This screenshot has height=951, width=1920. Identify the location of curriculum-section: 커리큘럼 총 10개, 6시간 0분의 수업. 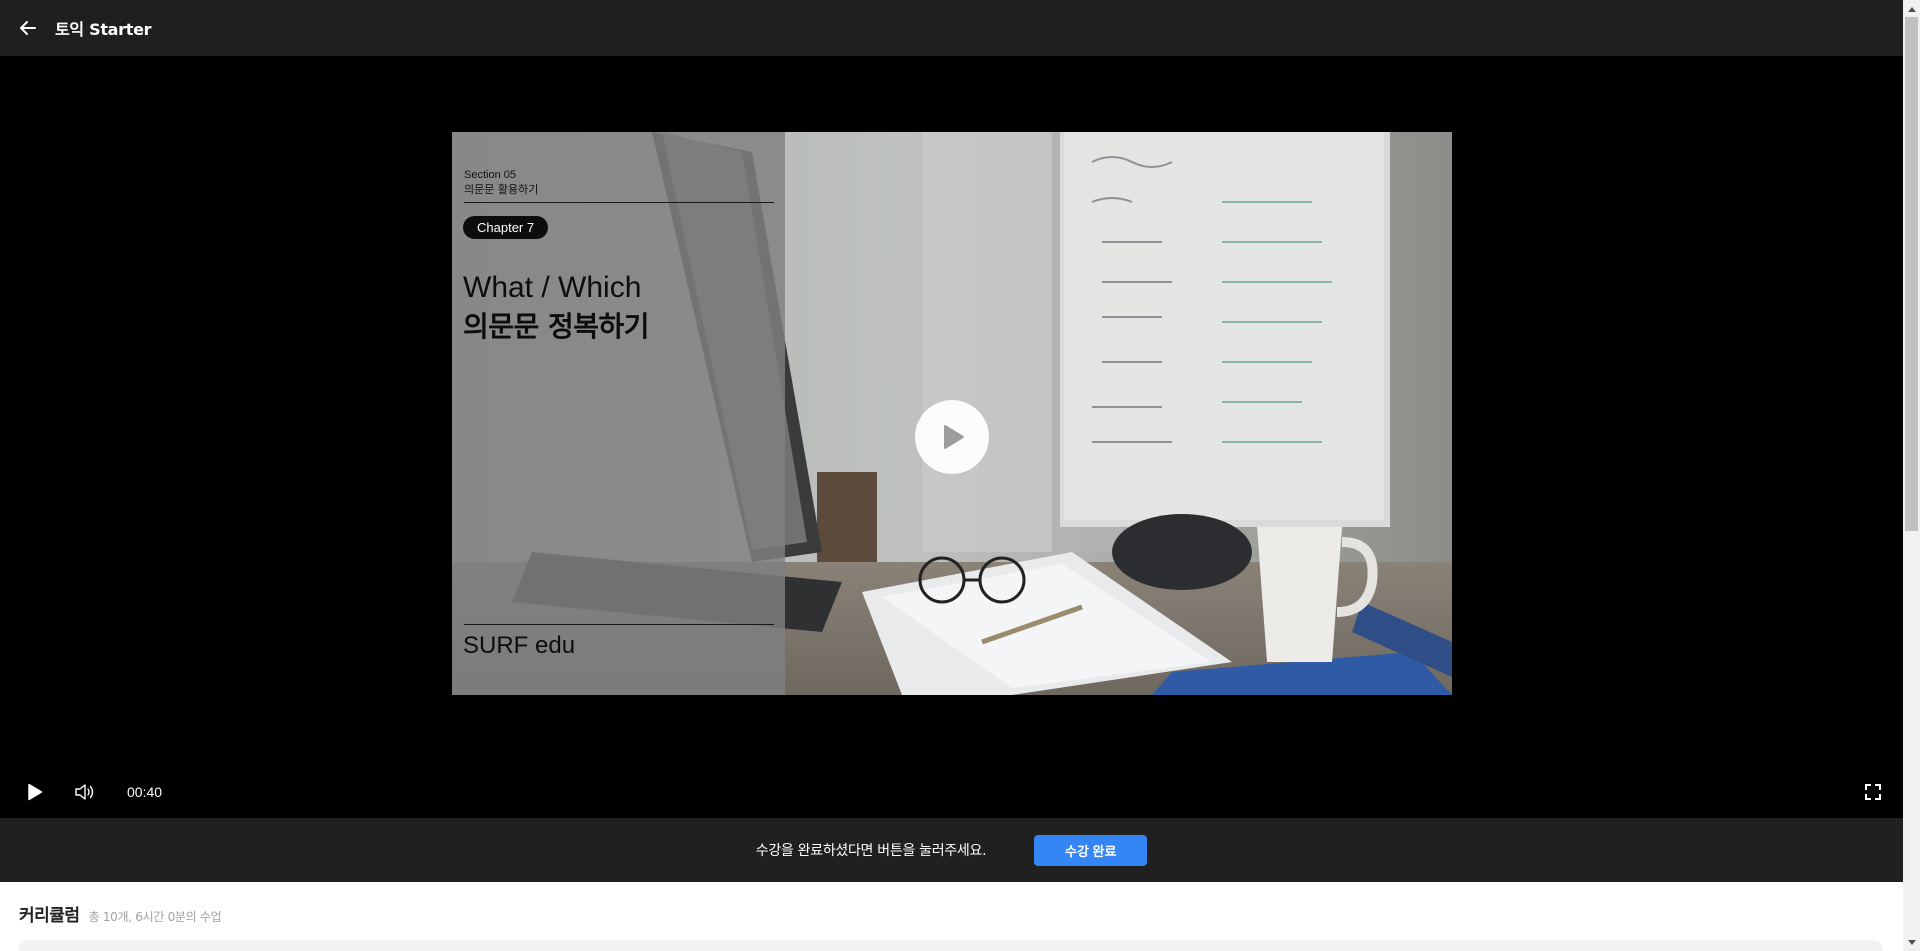
(951, 916).